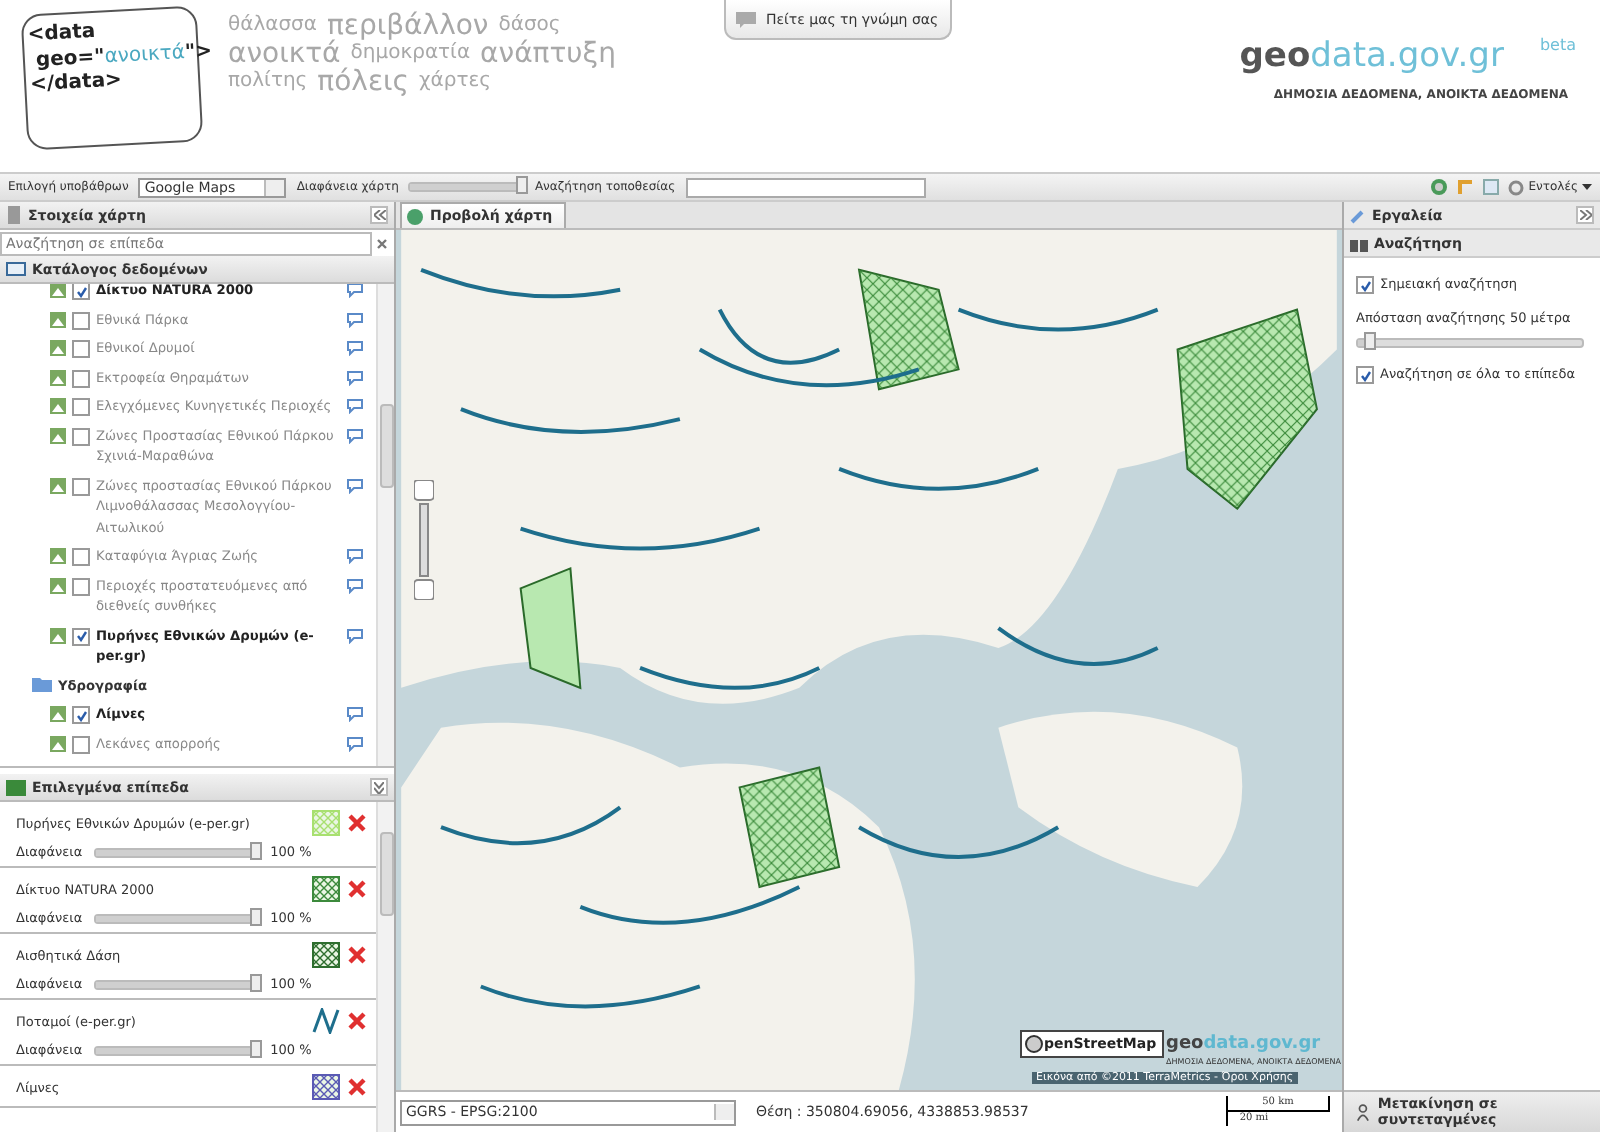 The image size is (1600, 1132). I want to click on cloud-word: ανοικτά, so click(284, 54).